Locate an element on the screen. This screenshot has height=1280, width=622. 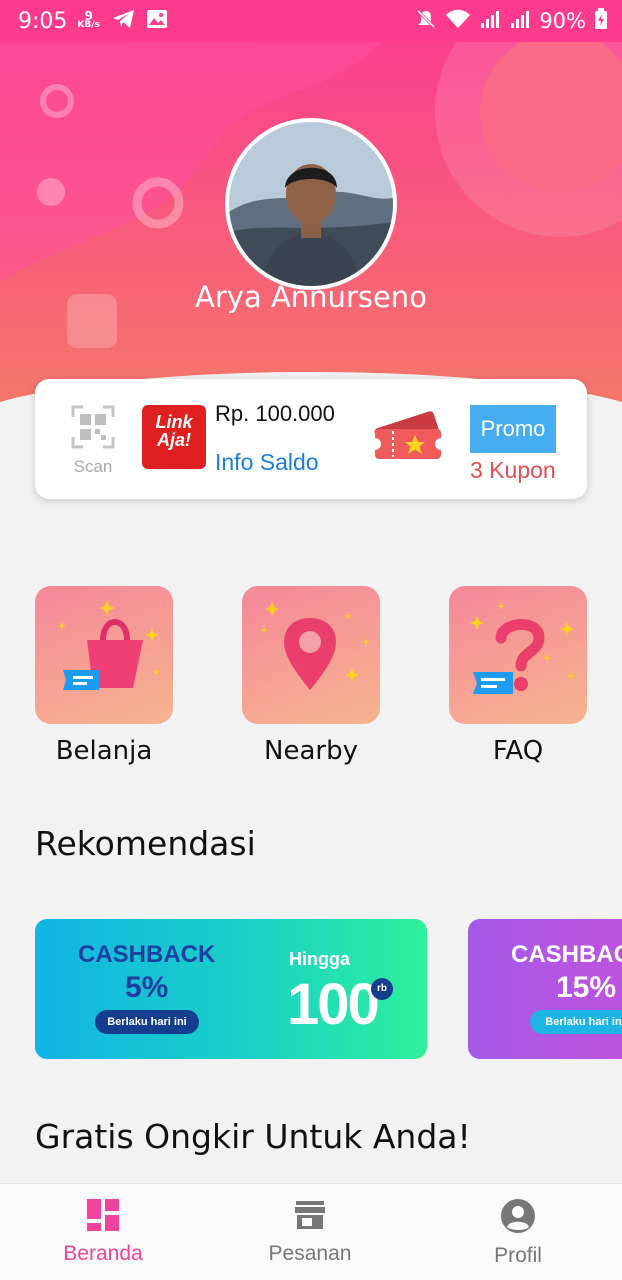
status-bar: 9:05 9 KB/s 90% is located at coordinates (311, 21).